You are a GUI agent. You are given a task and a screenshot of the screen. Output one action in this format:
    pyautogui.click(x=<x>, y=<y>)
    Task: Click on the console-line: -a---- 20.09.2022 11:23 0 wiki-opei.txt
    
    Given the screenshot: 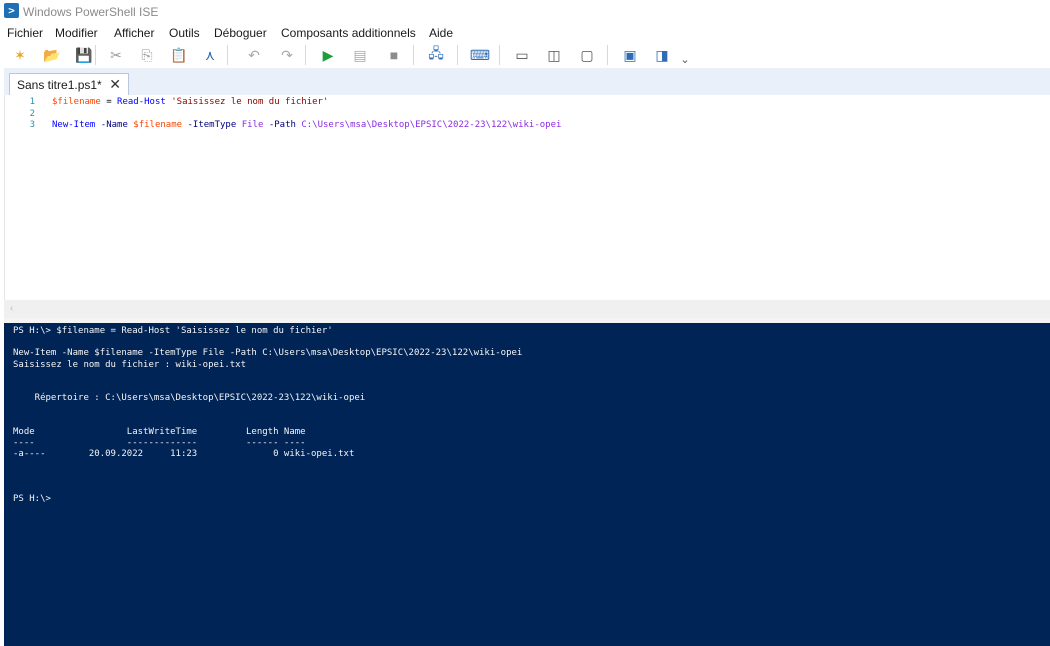 What is the action you would take?
    pyautogui.click(x=184, y=454)
    